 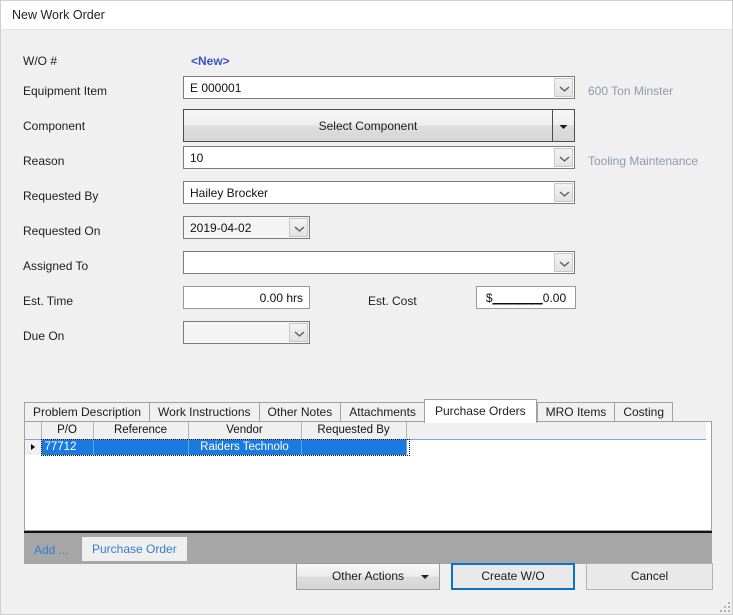 What do you see at coordinates (245, 431) in the screenshot?
I see `column-header: Vendor` at bounding box center [245, 431].